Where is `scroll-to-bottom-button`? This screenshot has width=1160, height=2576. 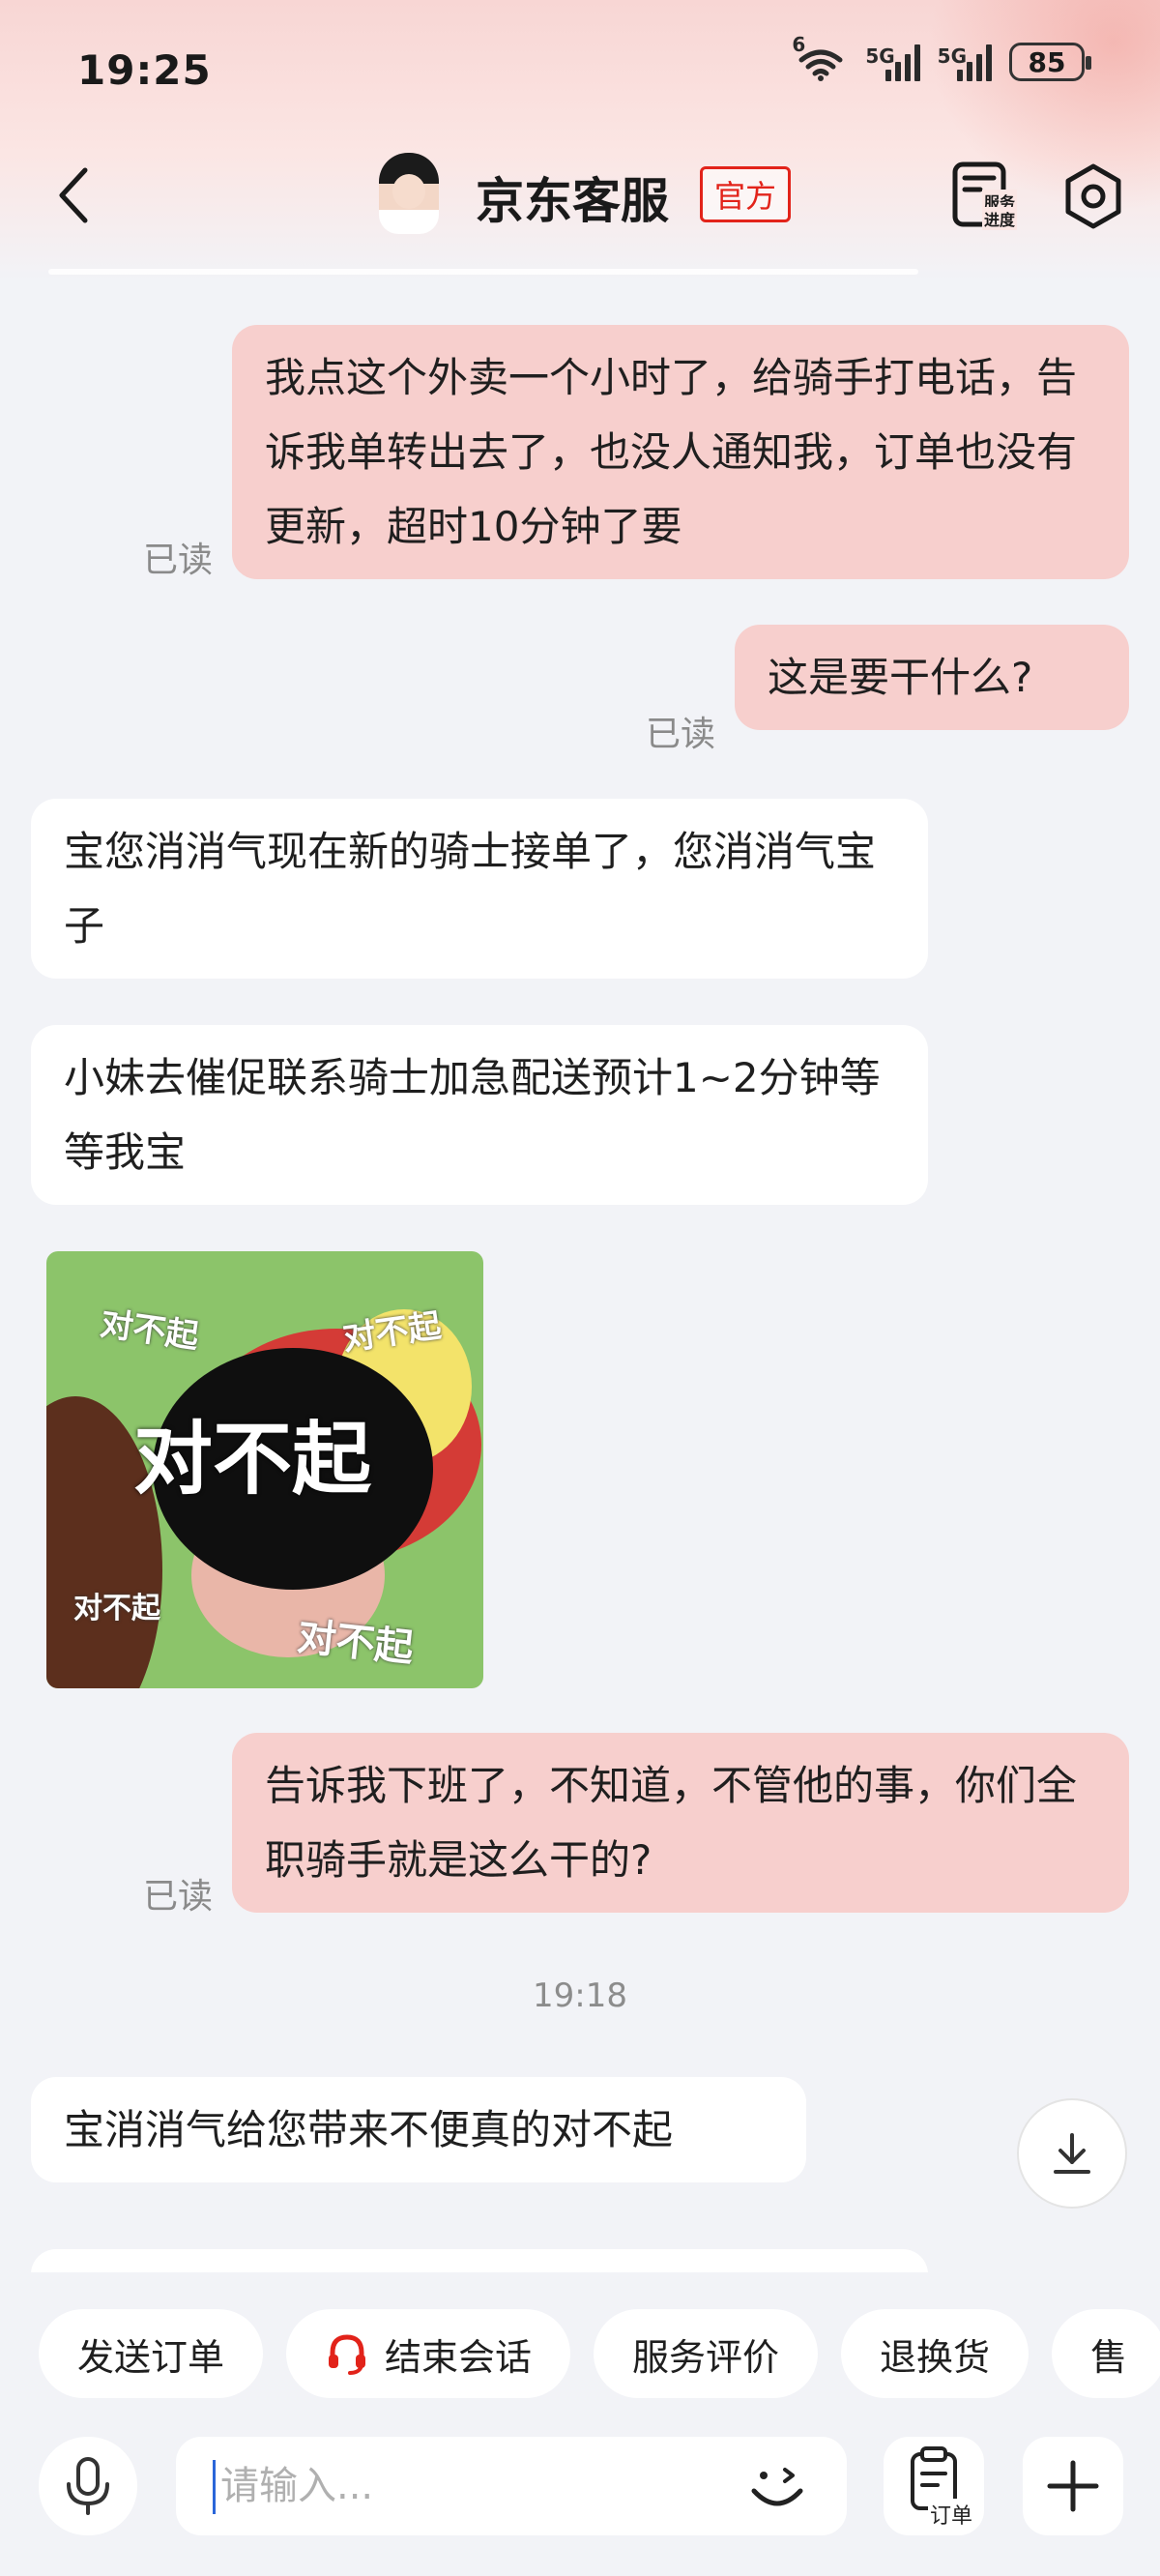
scroll-to-bottom-button is located at coordinates (1072, 2153).